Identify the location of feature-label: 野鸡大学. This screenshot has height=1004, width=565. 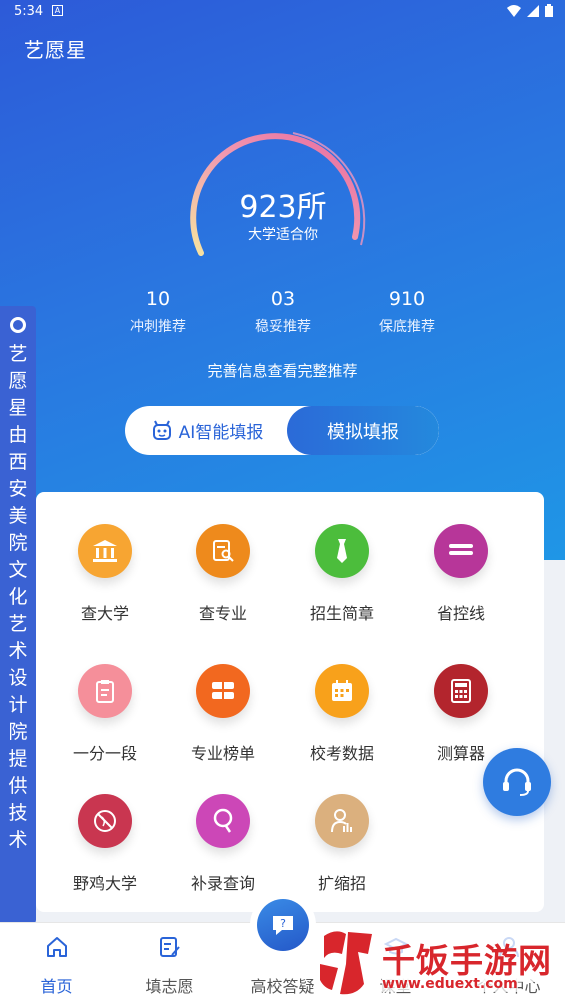
(104, 883).